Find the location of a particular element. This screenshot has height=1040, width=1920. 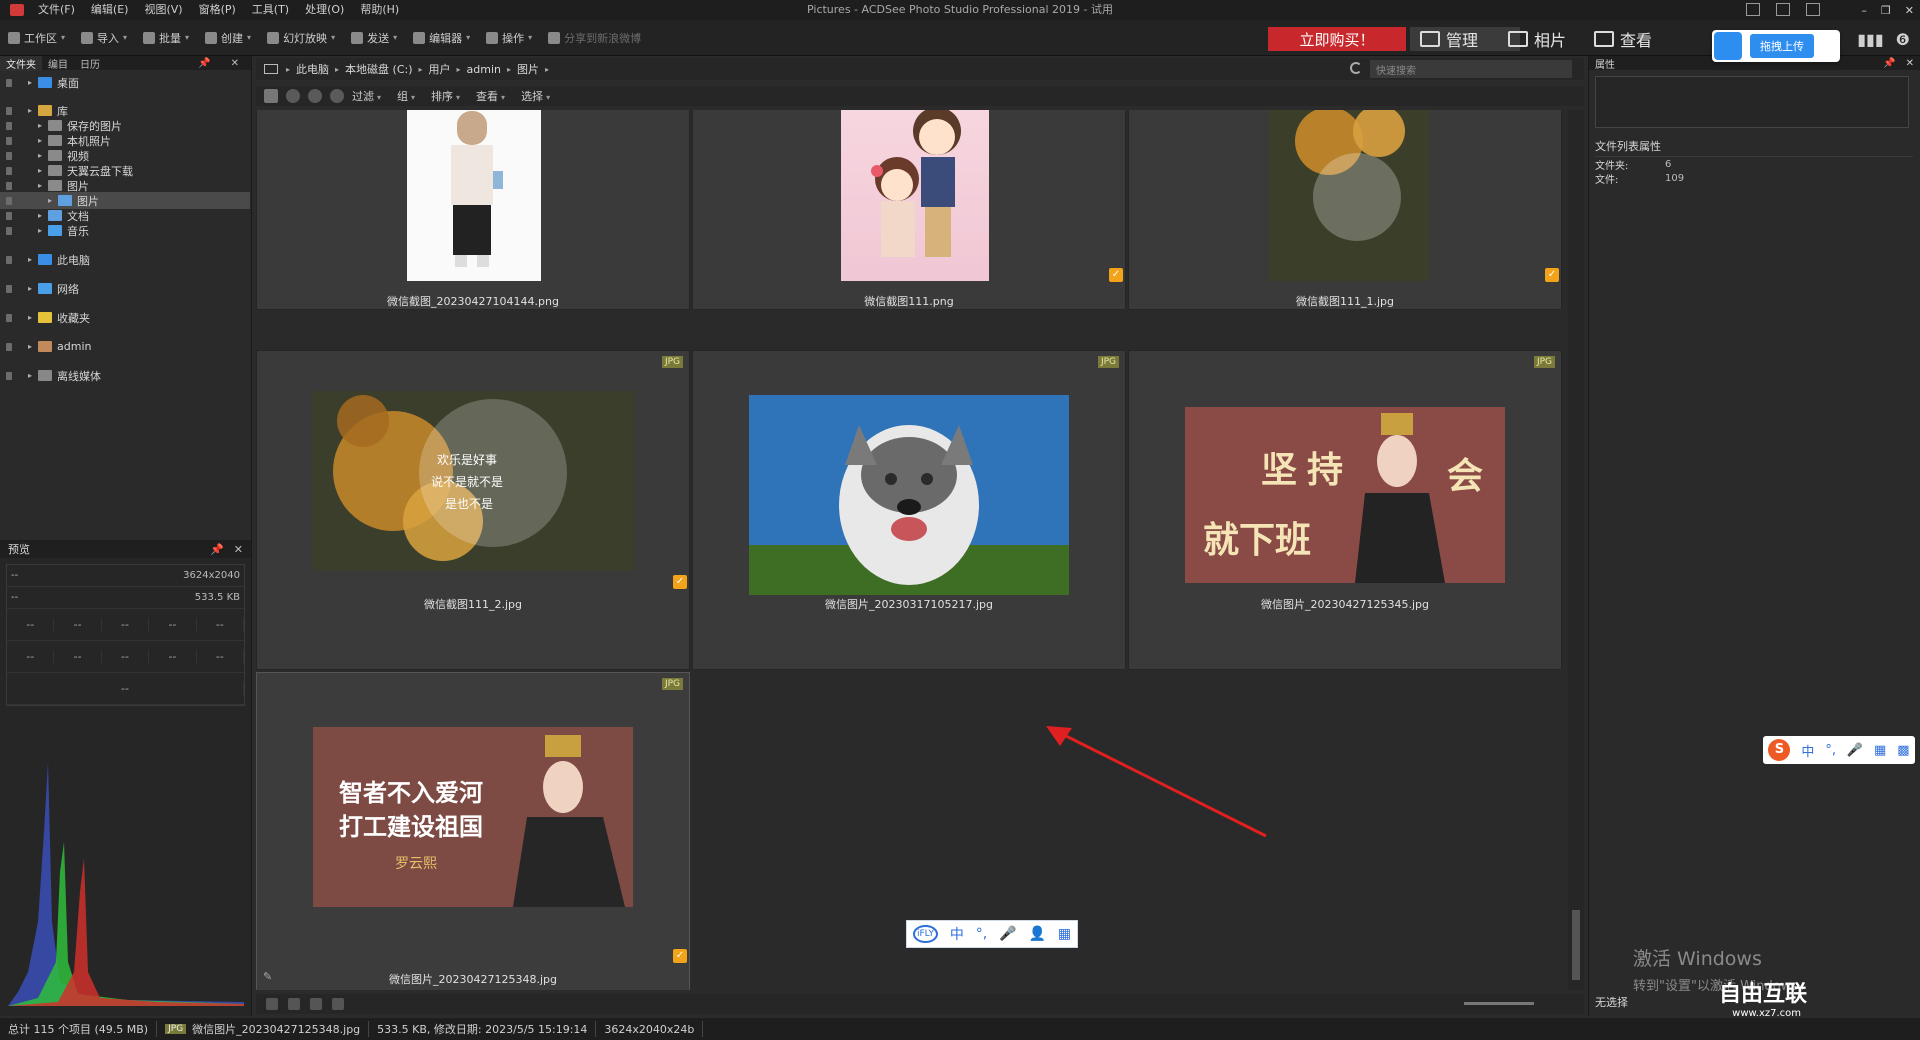

create-button: 创建 ▾ is located at coordinates (228, 38).